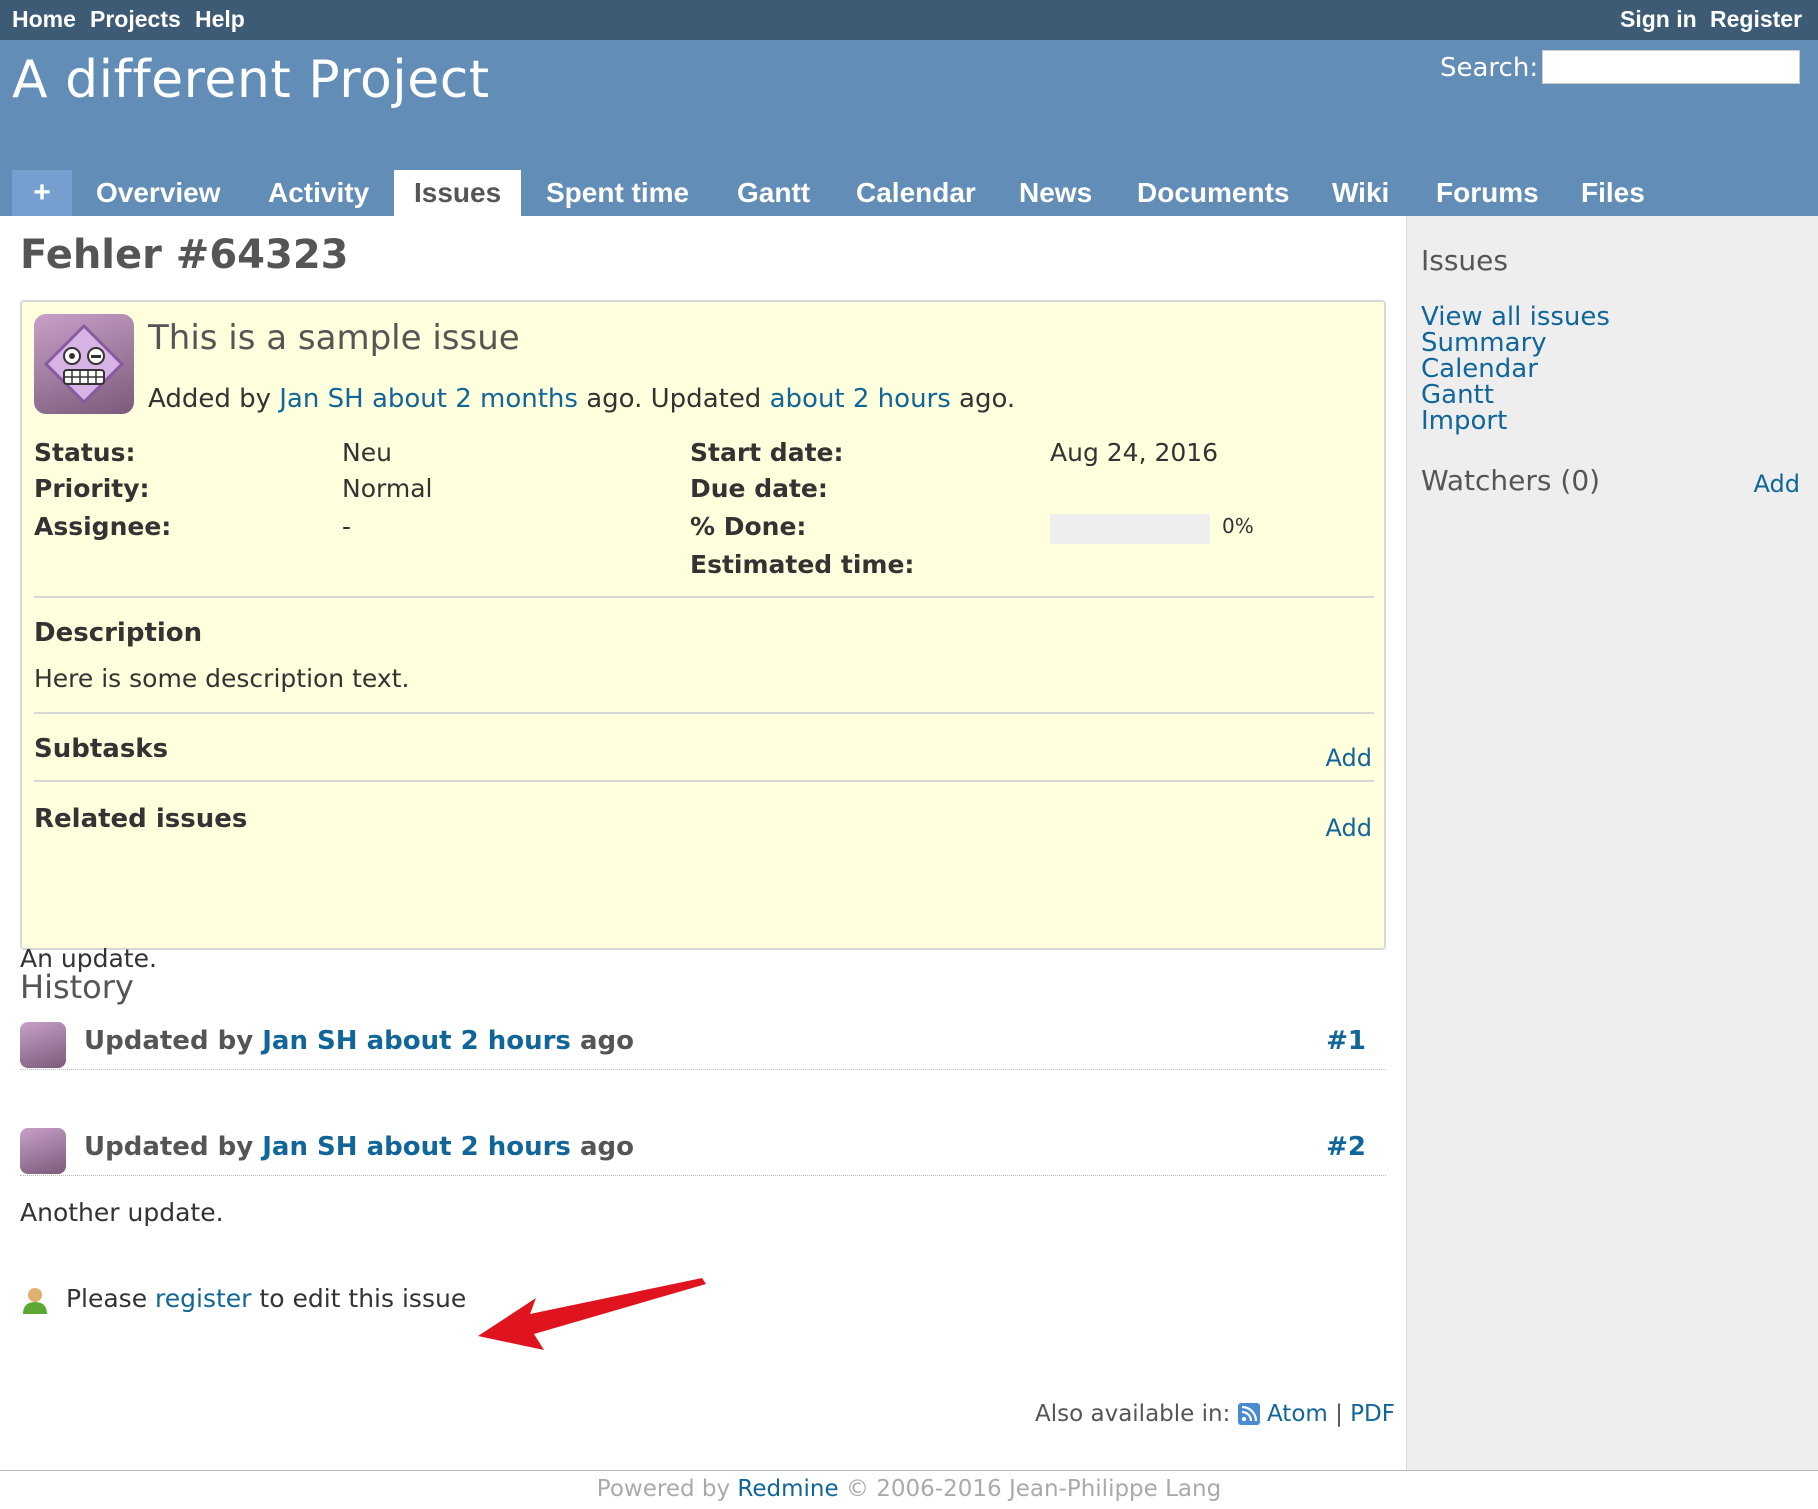 The height and width of the screenshot is (1509, 1818). What do you see at coordinates (909, 20) in the screenshot?
I see `top-menu: Home Projects Help Sign in Register` at bounding box center [909, 20].